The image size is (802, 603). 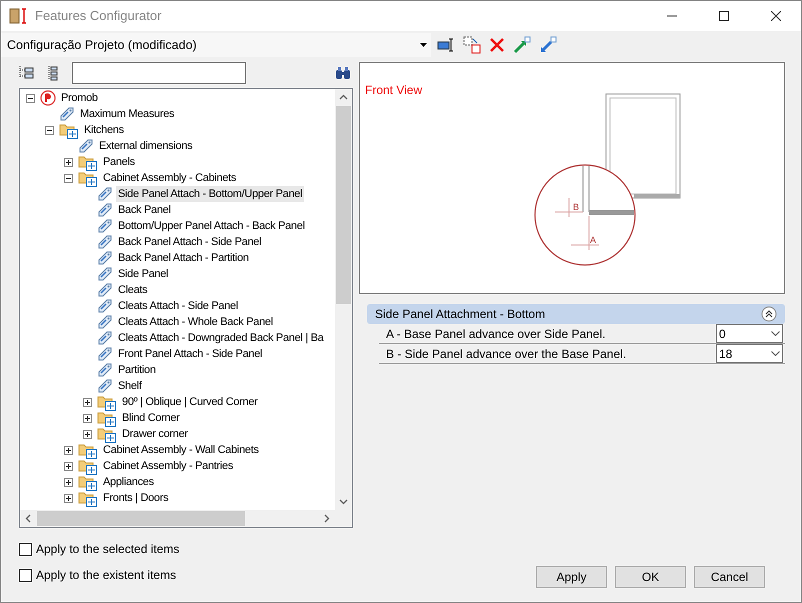 What do you see at coordinates (571, 577) in the screenshot?
I see `dialog-button: Apply` at bounding box center [571, 577].